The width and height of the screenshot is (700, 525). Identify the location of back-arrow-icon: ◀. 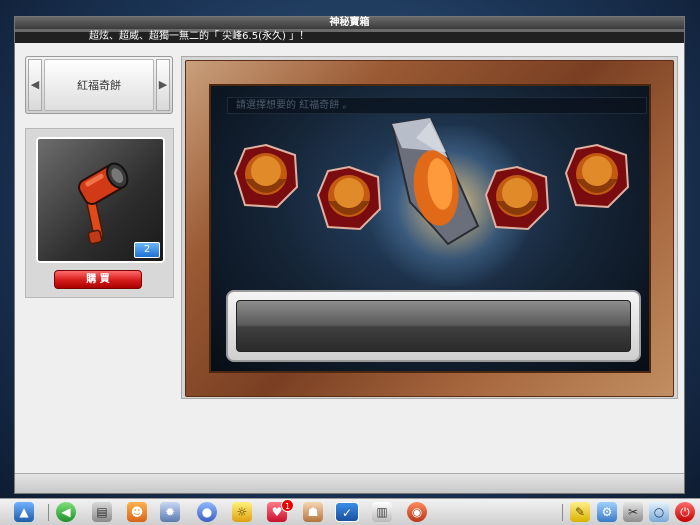
(66, 512).